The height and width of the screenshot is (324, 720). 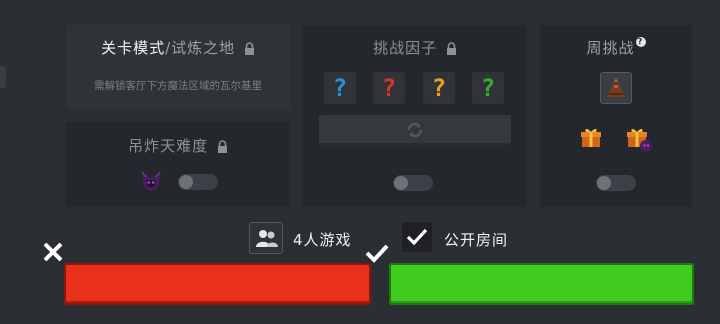 What do you see at coordinates (203, 48) in the screenshot?
I see `trial-land-label: 试炼之地` at bounding box center [203, 48].